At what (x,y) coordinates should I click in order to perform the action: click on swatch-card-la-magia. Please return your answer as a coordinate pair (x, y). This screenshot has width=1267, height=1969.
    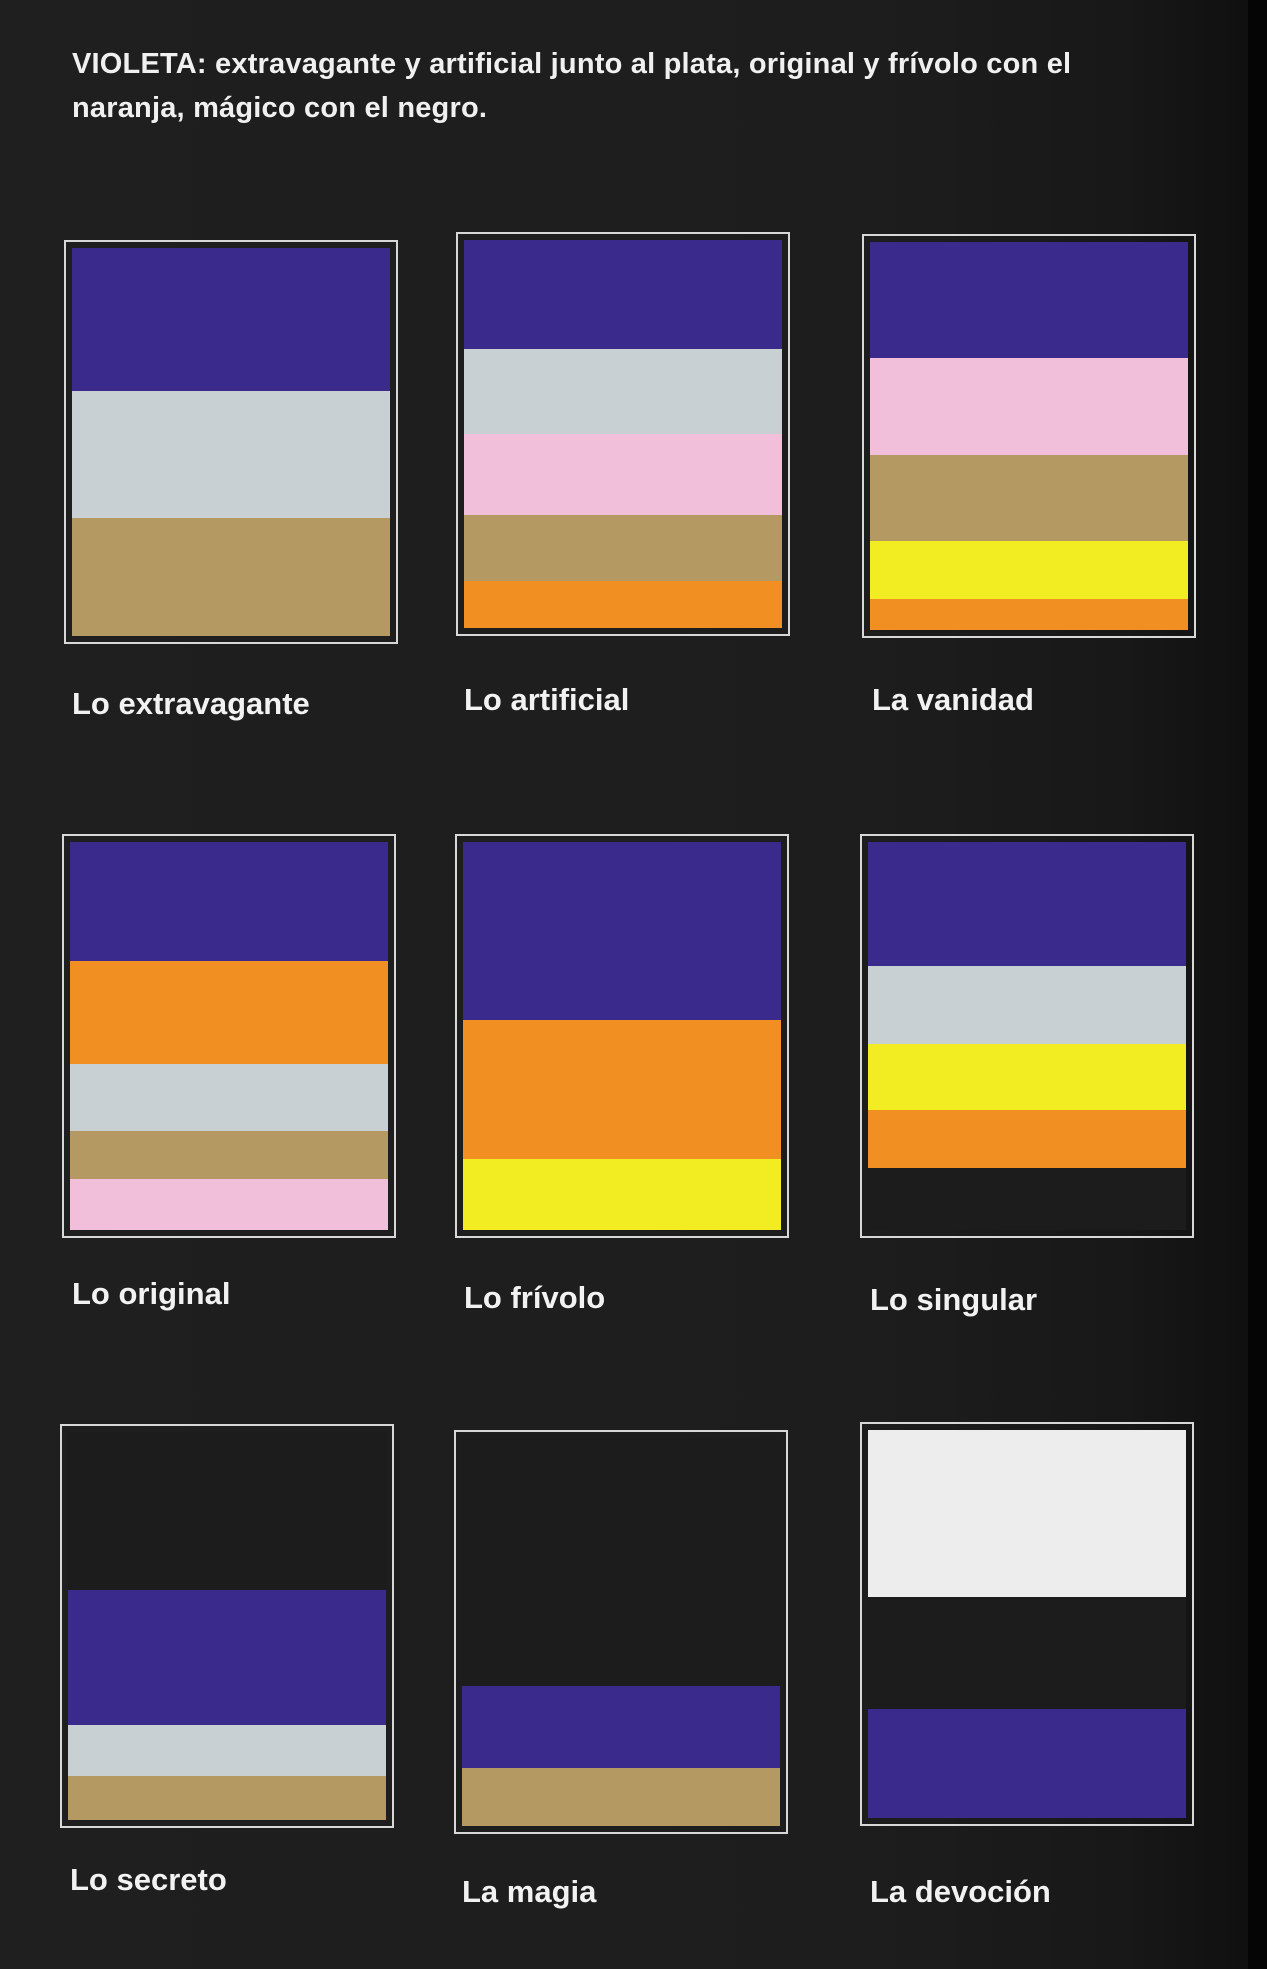
    Looking at the image, I should click on (621, 1632).